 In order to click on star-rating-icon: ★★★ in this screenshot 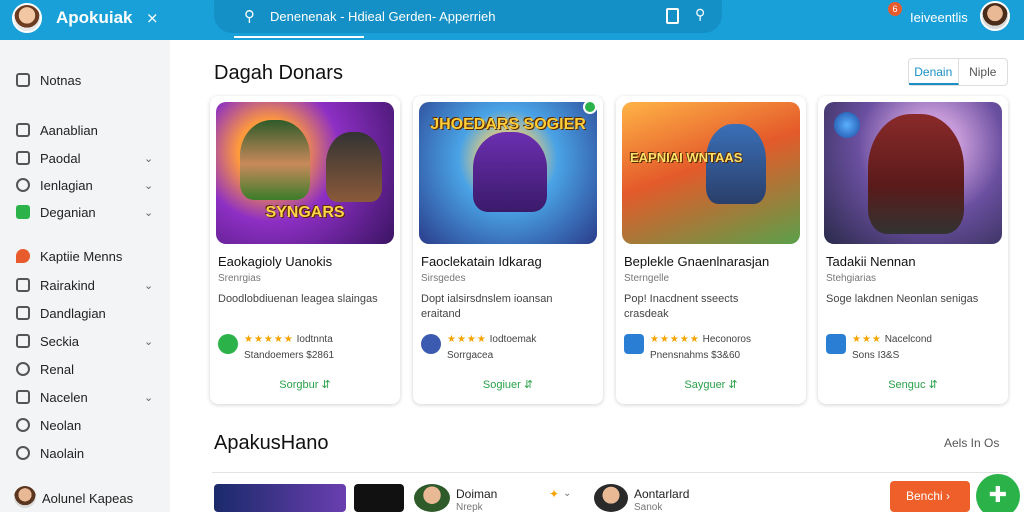, I will do `click(867, 339)`.